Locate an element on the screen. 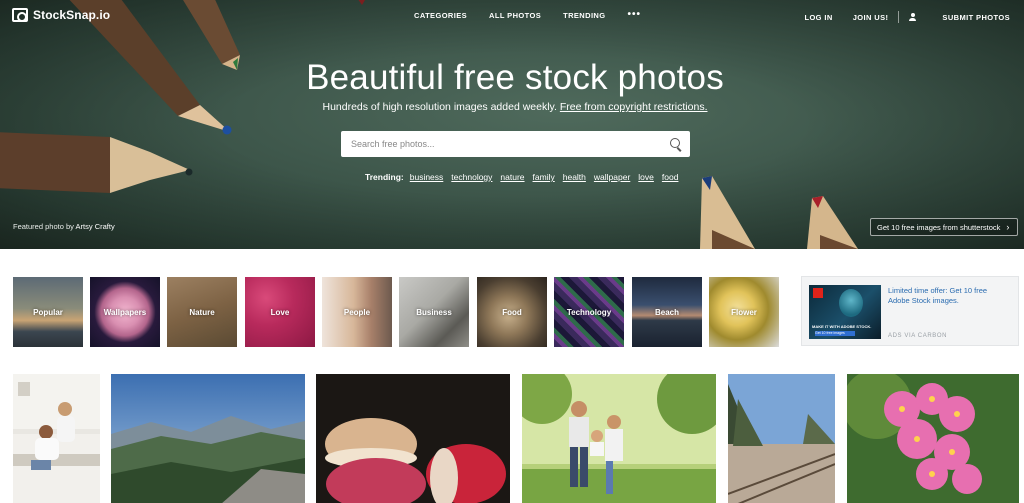 This screenshot has width=1024, height=503. category-tile-popular: Popular is located at coordinates (48, 312).